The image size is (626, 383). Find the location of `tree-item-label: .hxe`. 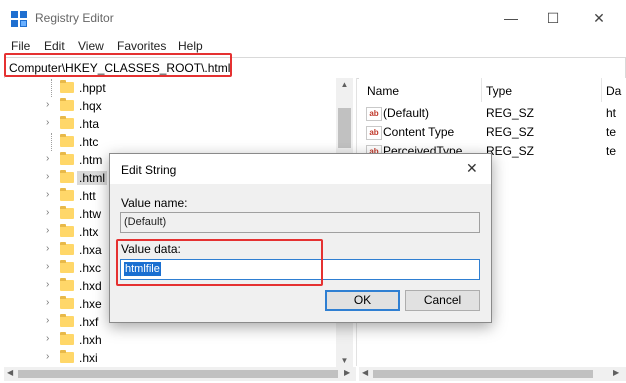

tree-item-label: .hxe is located at coordinates (90, 304).